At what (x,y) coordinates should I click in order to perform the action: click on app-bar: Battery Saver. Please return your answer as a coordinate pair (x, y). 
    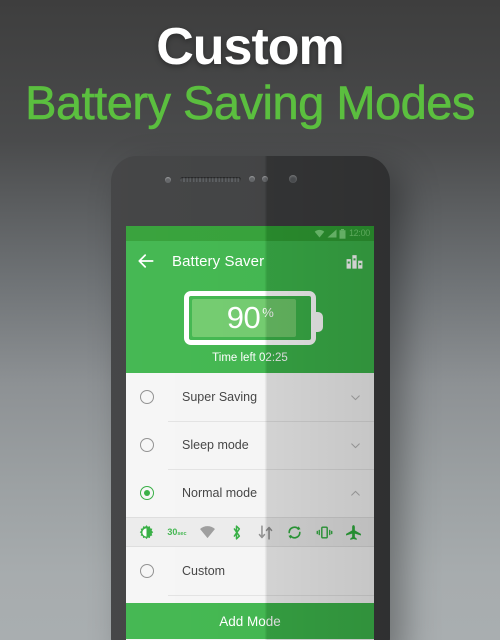
    Looking at the image, I should click on (250, 261).